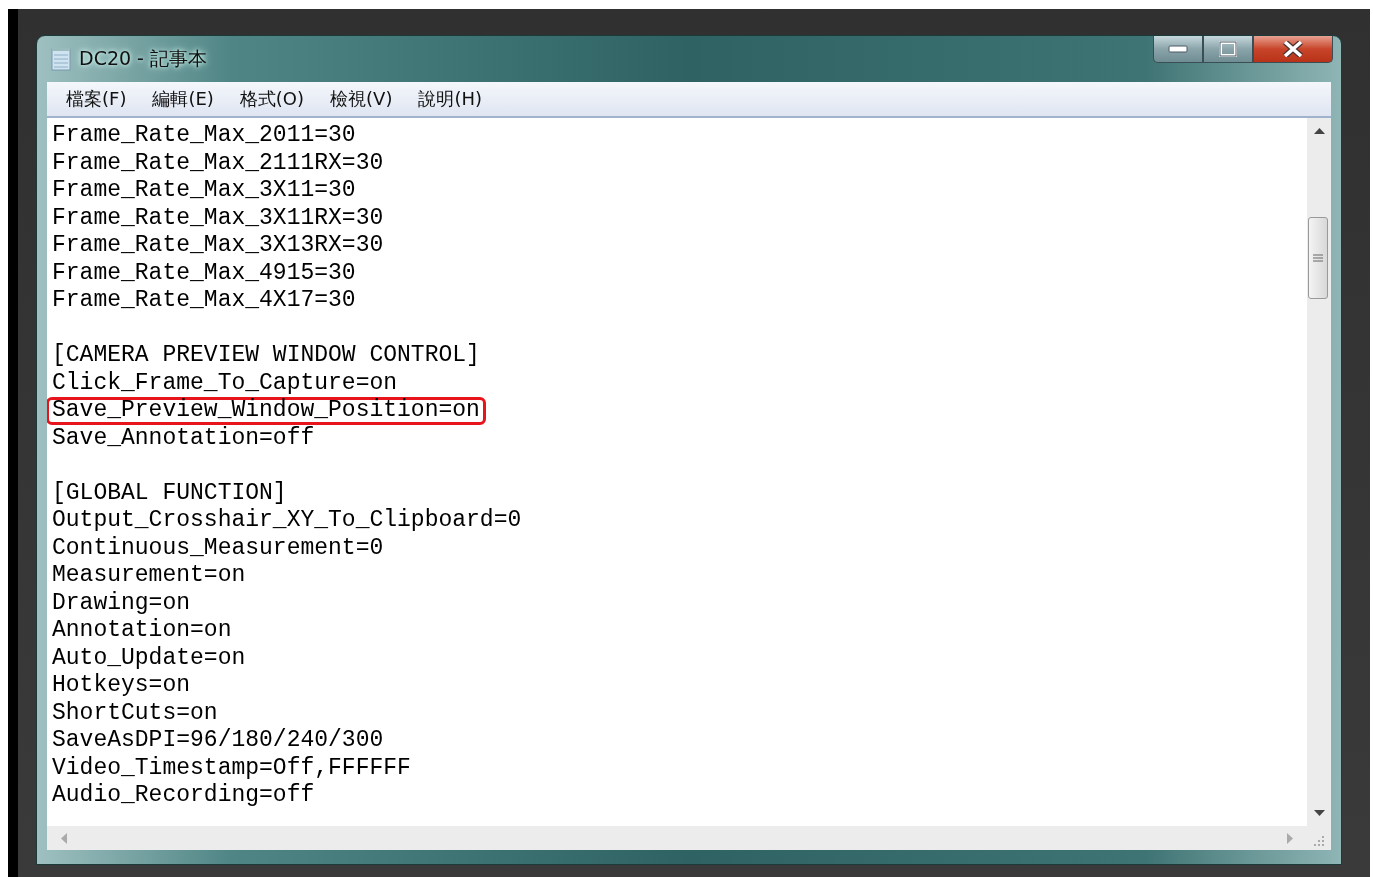  What do you see at coordinates (266, 356) in the screenshot?
I see `text-line: [CAMERA PREVIEW WINDOW CONTROL]` at bounding box center [266, 356].